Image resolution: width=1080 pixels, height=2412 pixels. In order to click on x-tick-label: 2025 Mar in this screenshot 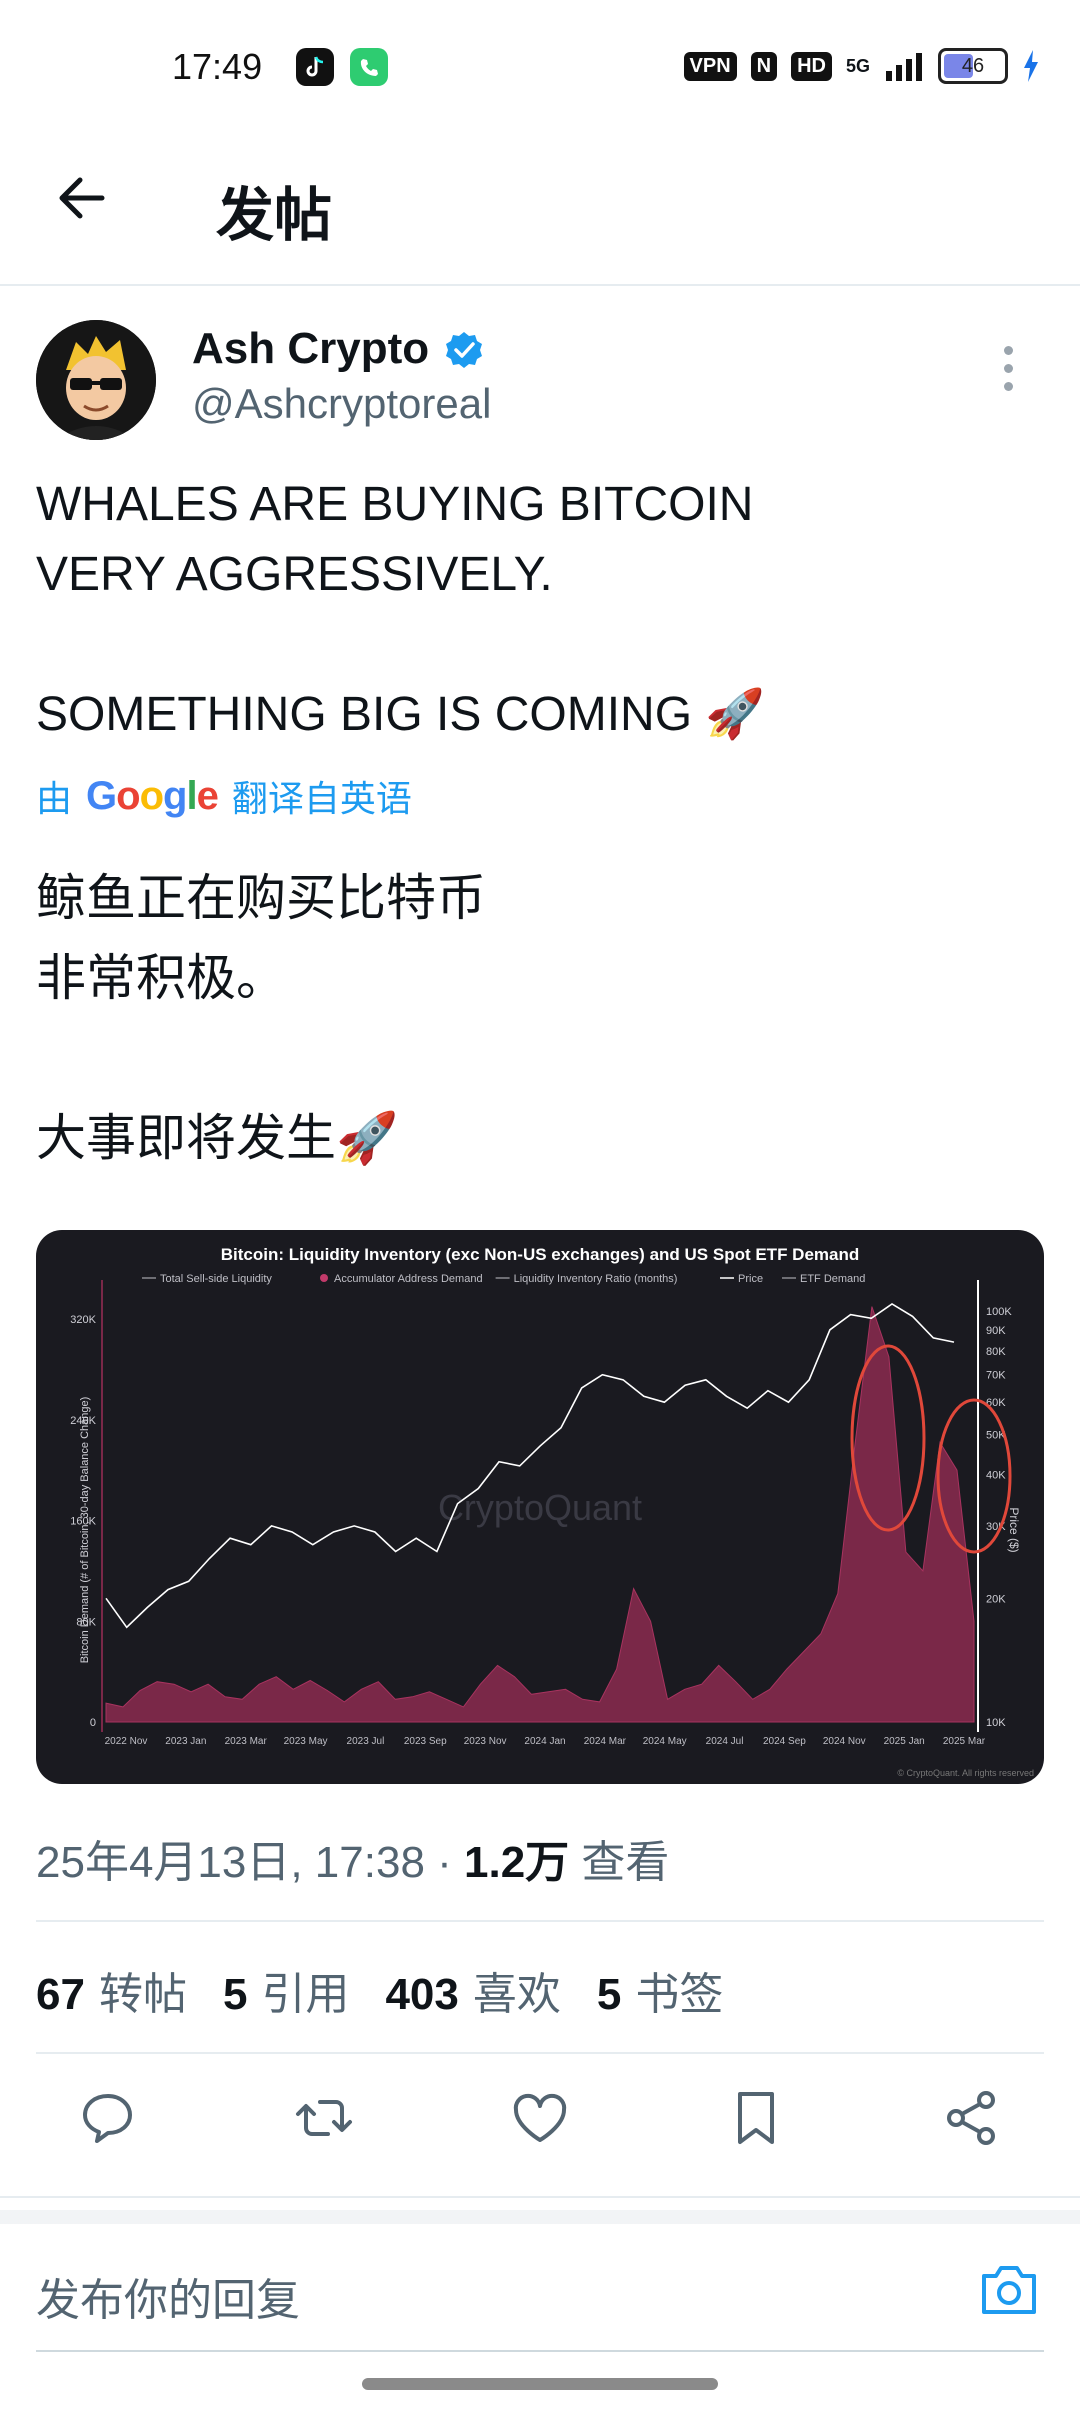, I will do `click(964, 1741)`.